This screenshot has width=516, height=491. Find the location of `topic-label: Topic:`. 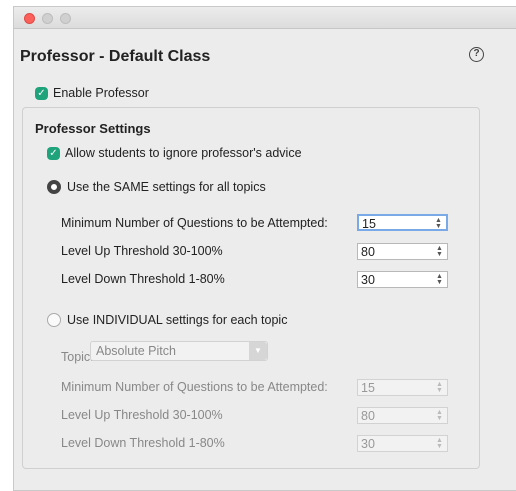

topic-label: Topic: is located at coordinates (77, 357).